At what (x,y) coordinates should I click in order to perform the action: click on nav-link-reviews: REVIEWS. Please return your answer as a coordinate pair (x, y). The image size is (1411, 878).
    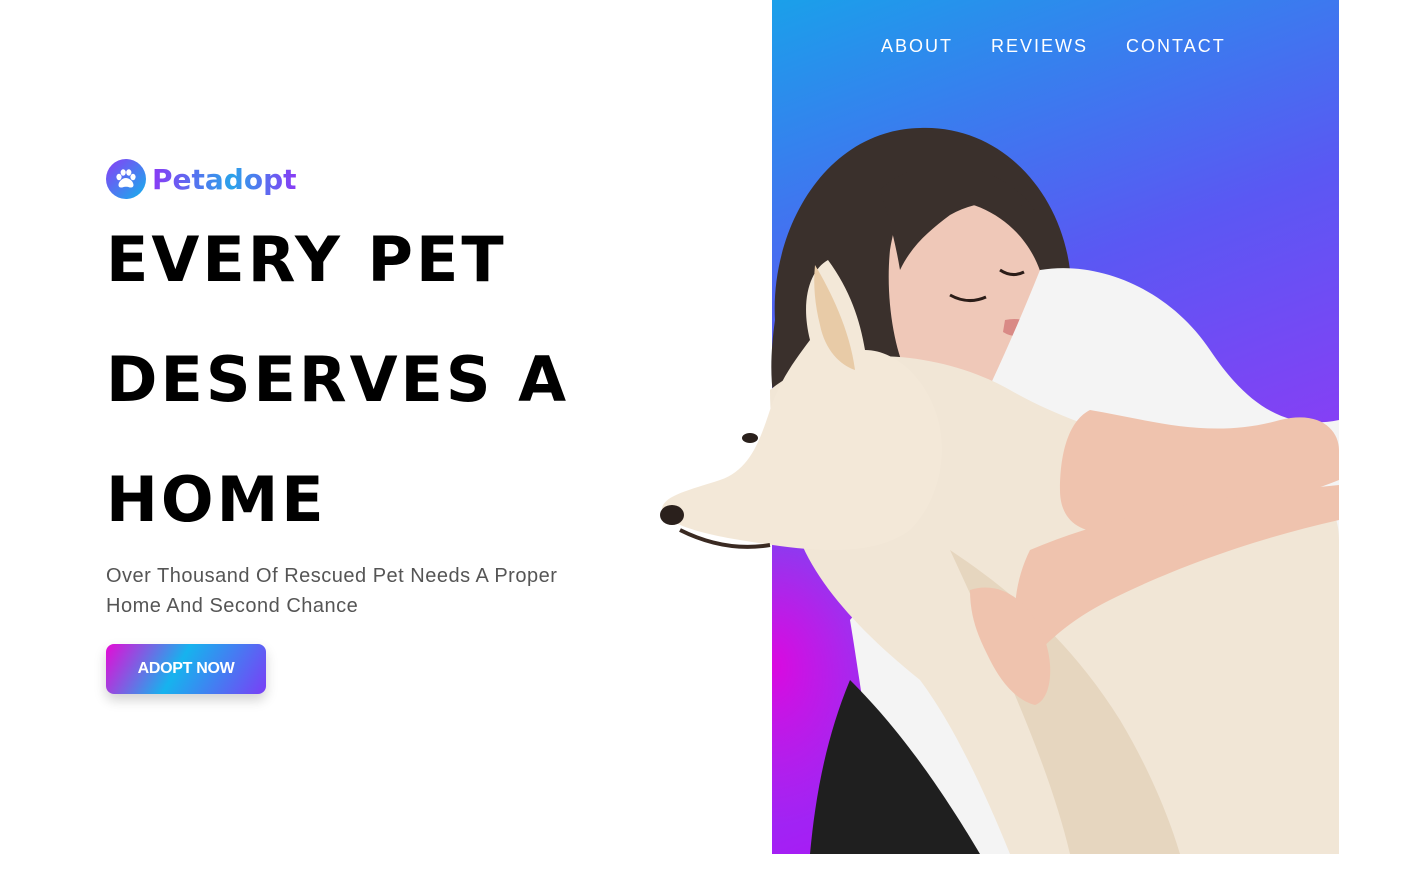
    Looking at the image, I should click on (1039, 46).